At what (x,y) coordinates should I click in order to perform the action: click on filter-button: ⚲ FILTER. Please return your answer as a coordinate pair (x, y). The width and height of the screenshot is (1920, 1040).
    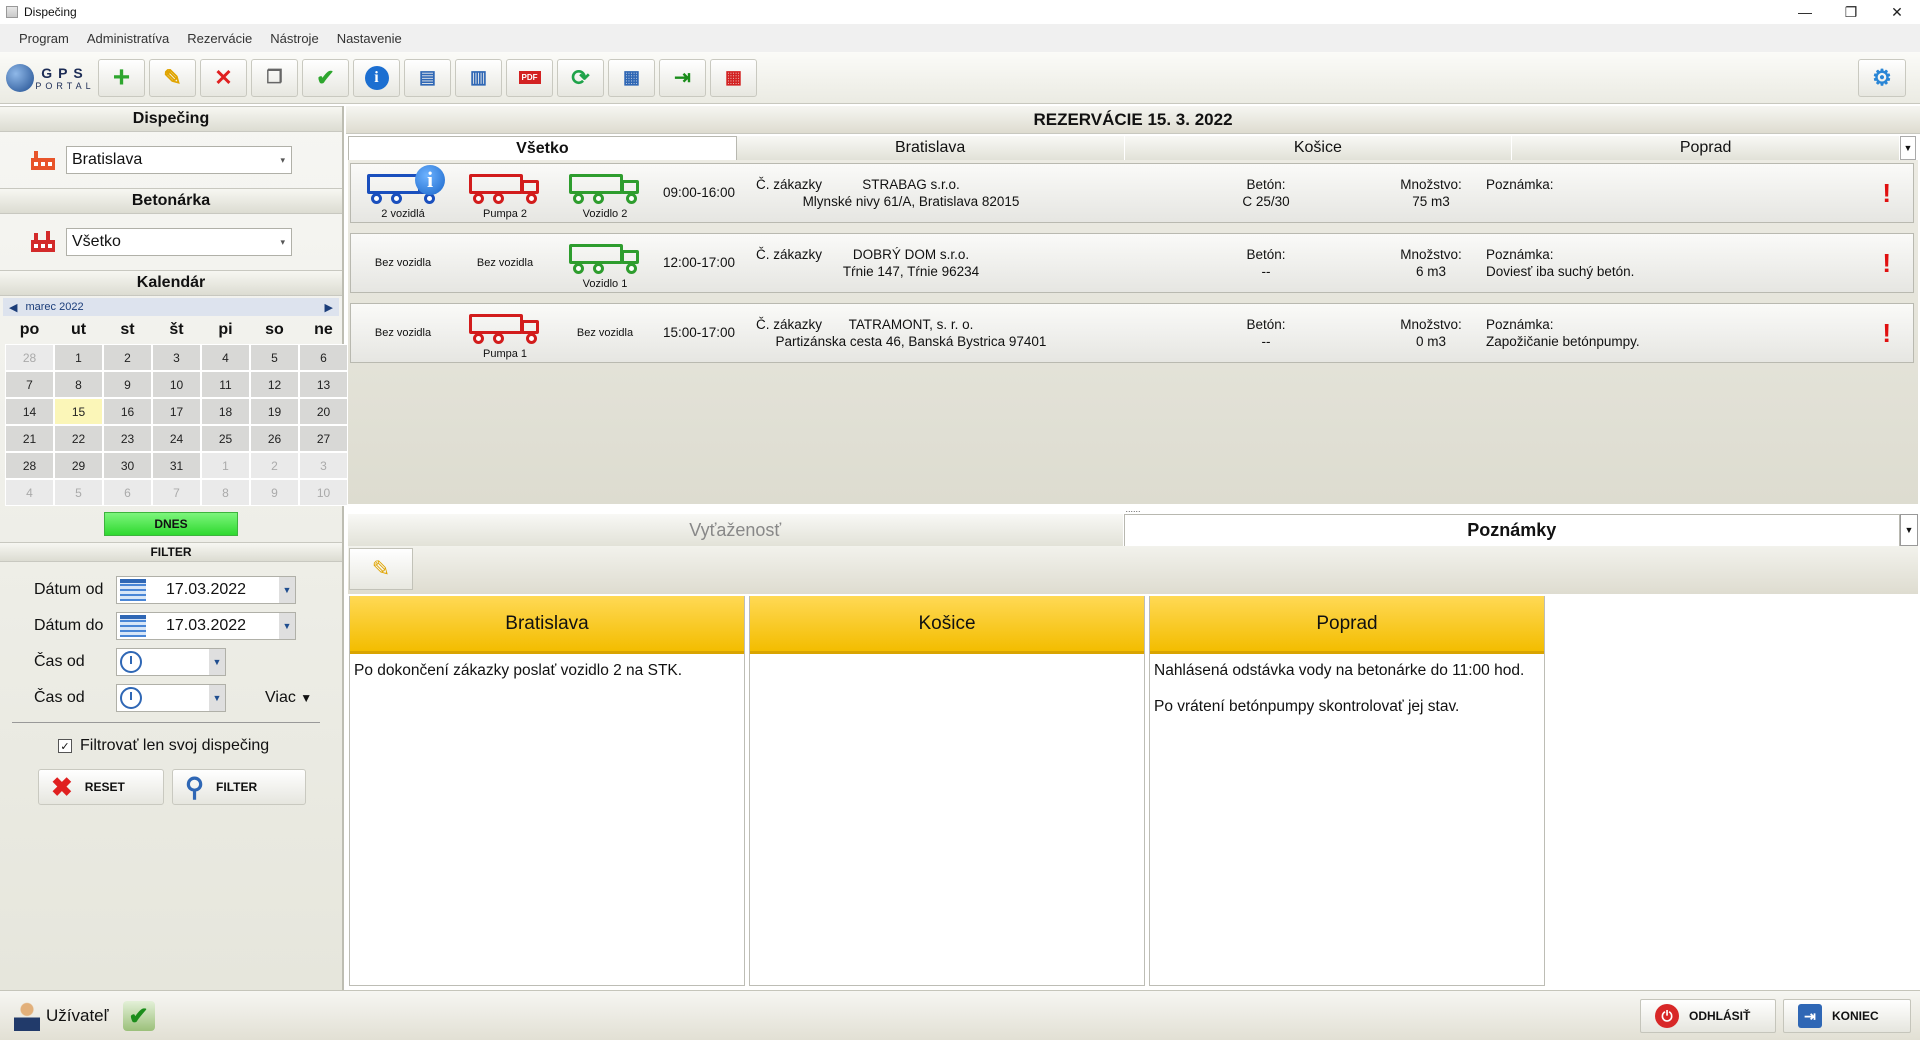
    Looking at the image, I should click on (239, 787).